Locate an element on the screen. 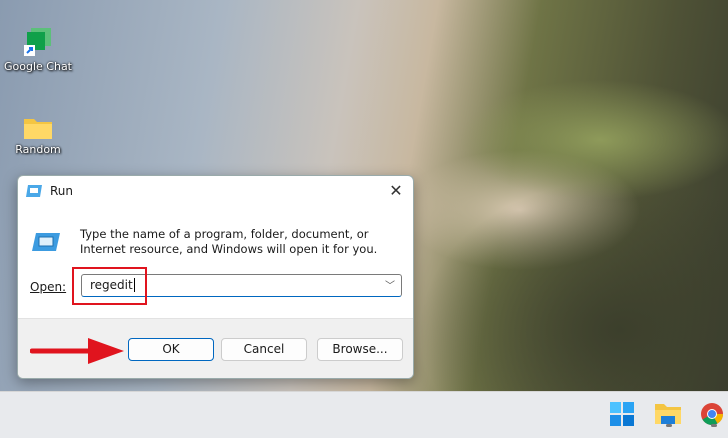 This screenshot has width=728, height=438. arrow-annotation-icon is located at coordinates (77, 351).